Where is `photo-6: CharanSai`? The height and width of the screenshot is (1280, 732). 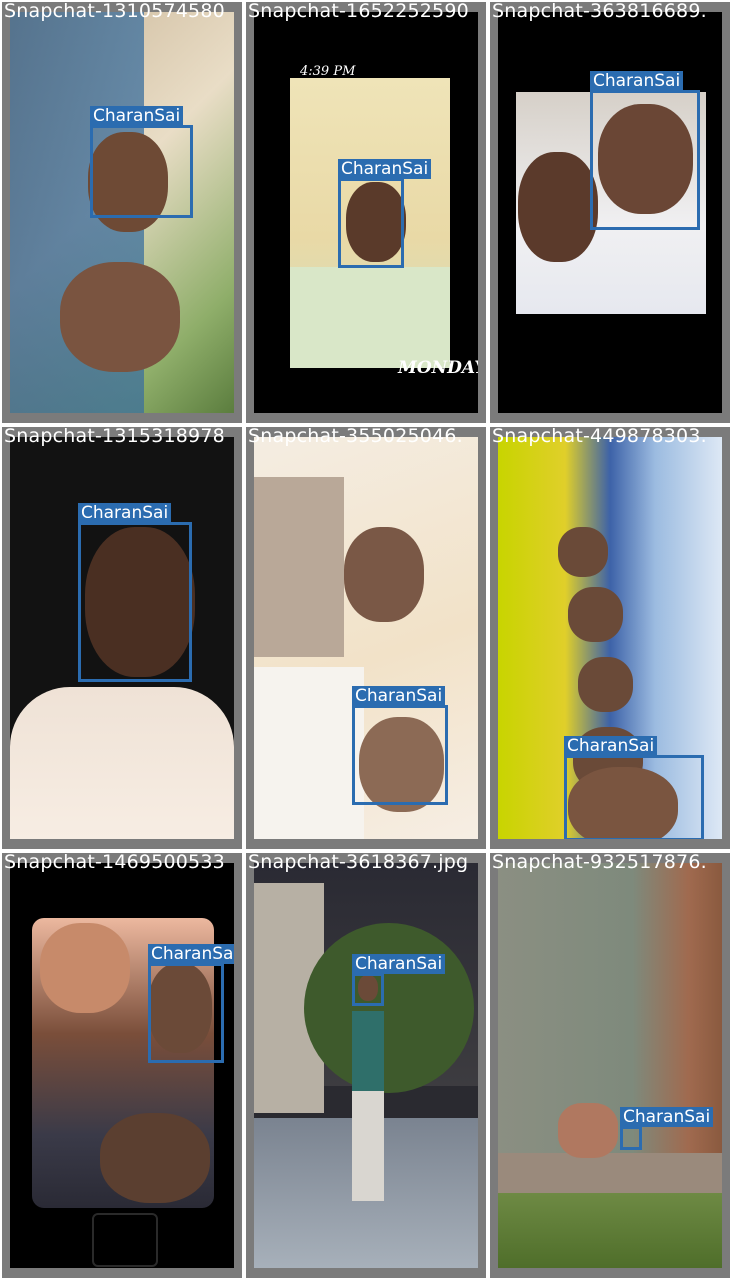 photo-6: CharanSai is located at coordinates (610, 638).